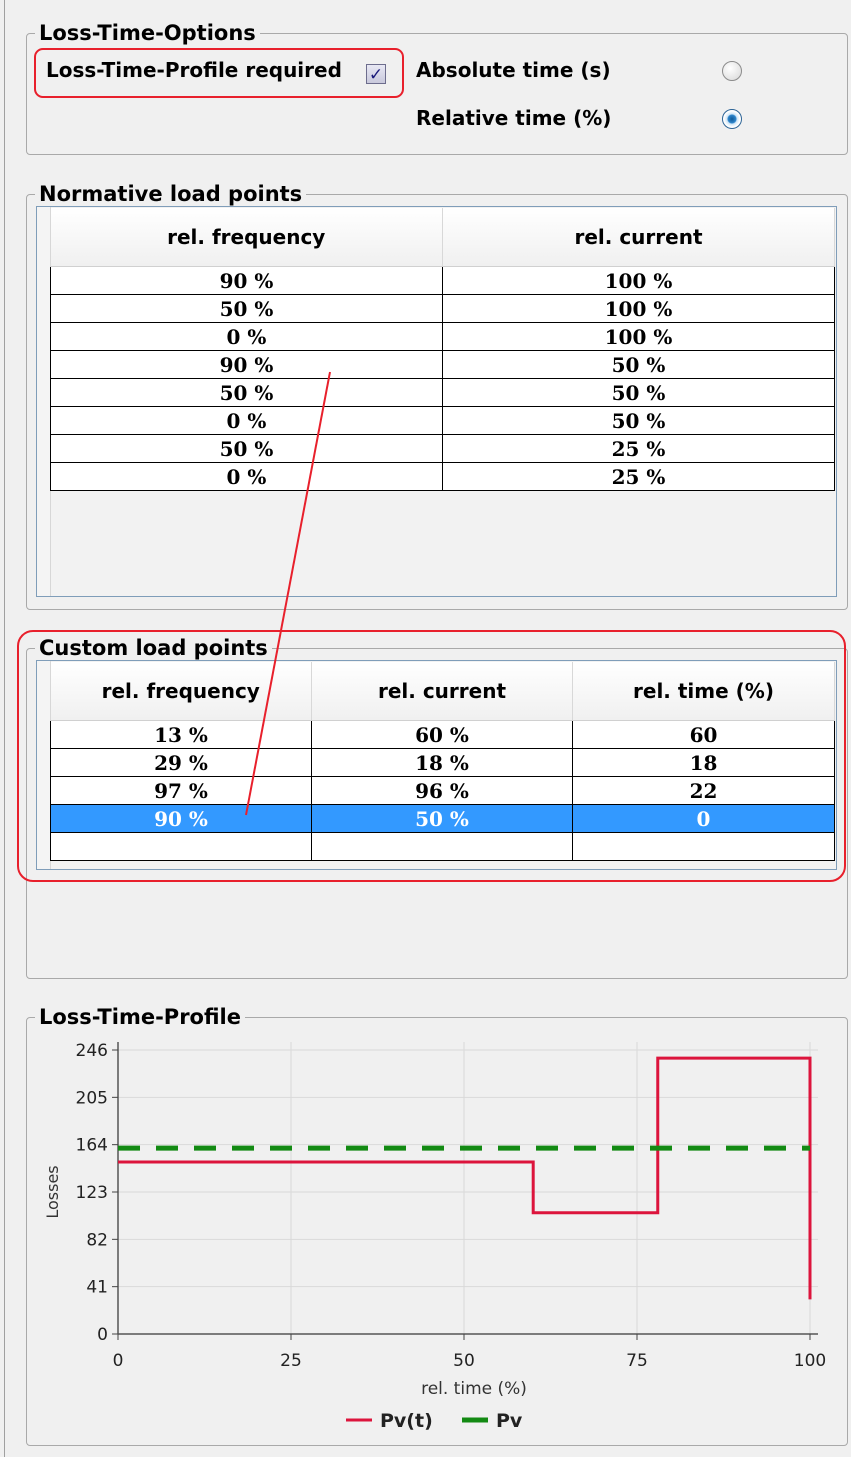 Image resolution: width=851 pixels, height=1457 pixels. I want to click on y-tick-label: 246, so click(92, 1051).